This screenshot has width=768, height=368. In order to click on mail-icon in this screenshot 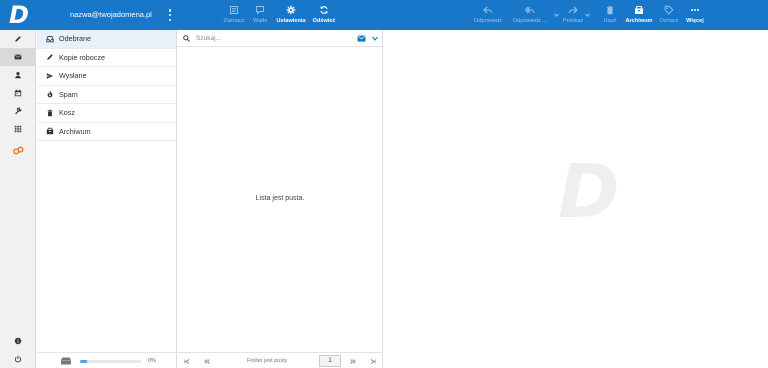, I will do `click(18, 57)`.